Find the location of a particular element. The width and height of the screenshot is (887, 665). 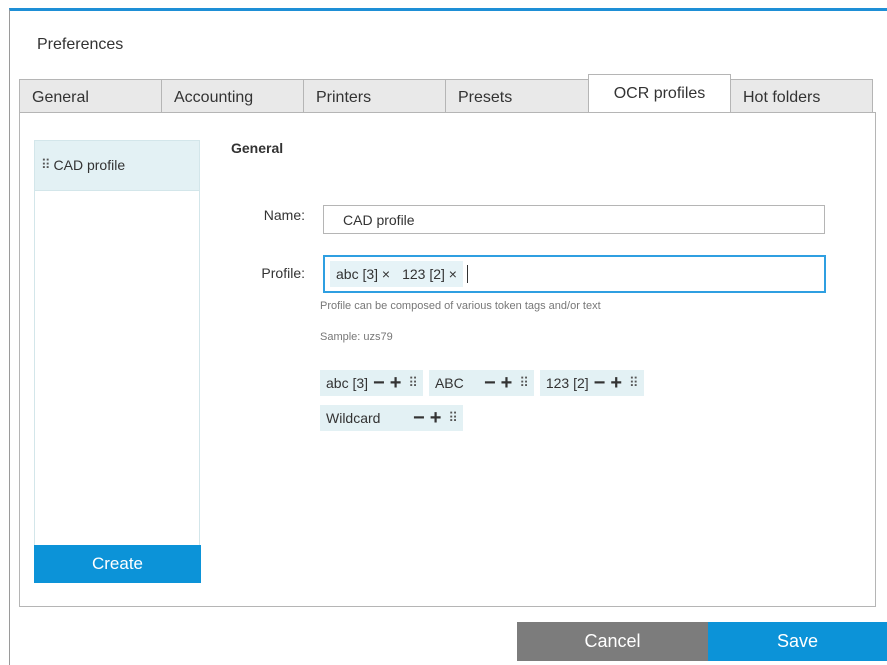

sample-text: Sample: uzs79 is located at coordinates (356, 337).